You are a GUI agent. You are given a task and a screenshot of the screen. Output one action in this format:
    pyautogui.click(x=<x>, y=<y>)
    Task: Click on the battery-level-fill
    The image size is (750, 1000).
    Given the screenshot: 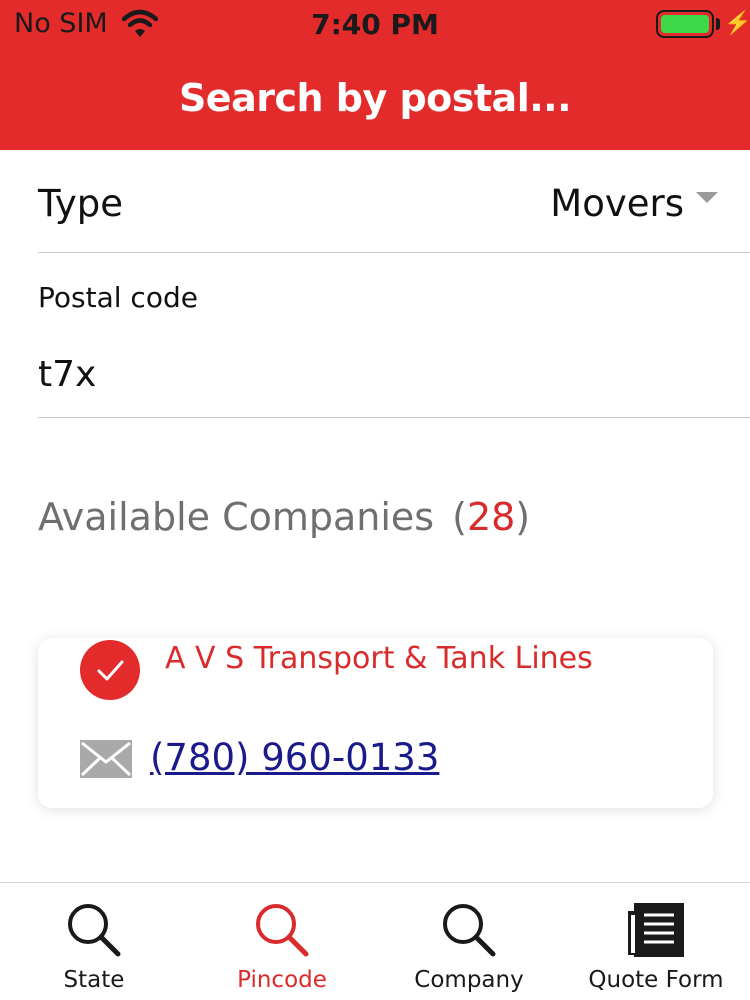 What is the action you would take?
    pyautogui.click(x=685, y=24)
    